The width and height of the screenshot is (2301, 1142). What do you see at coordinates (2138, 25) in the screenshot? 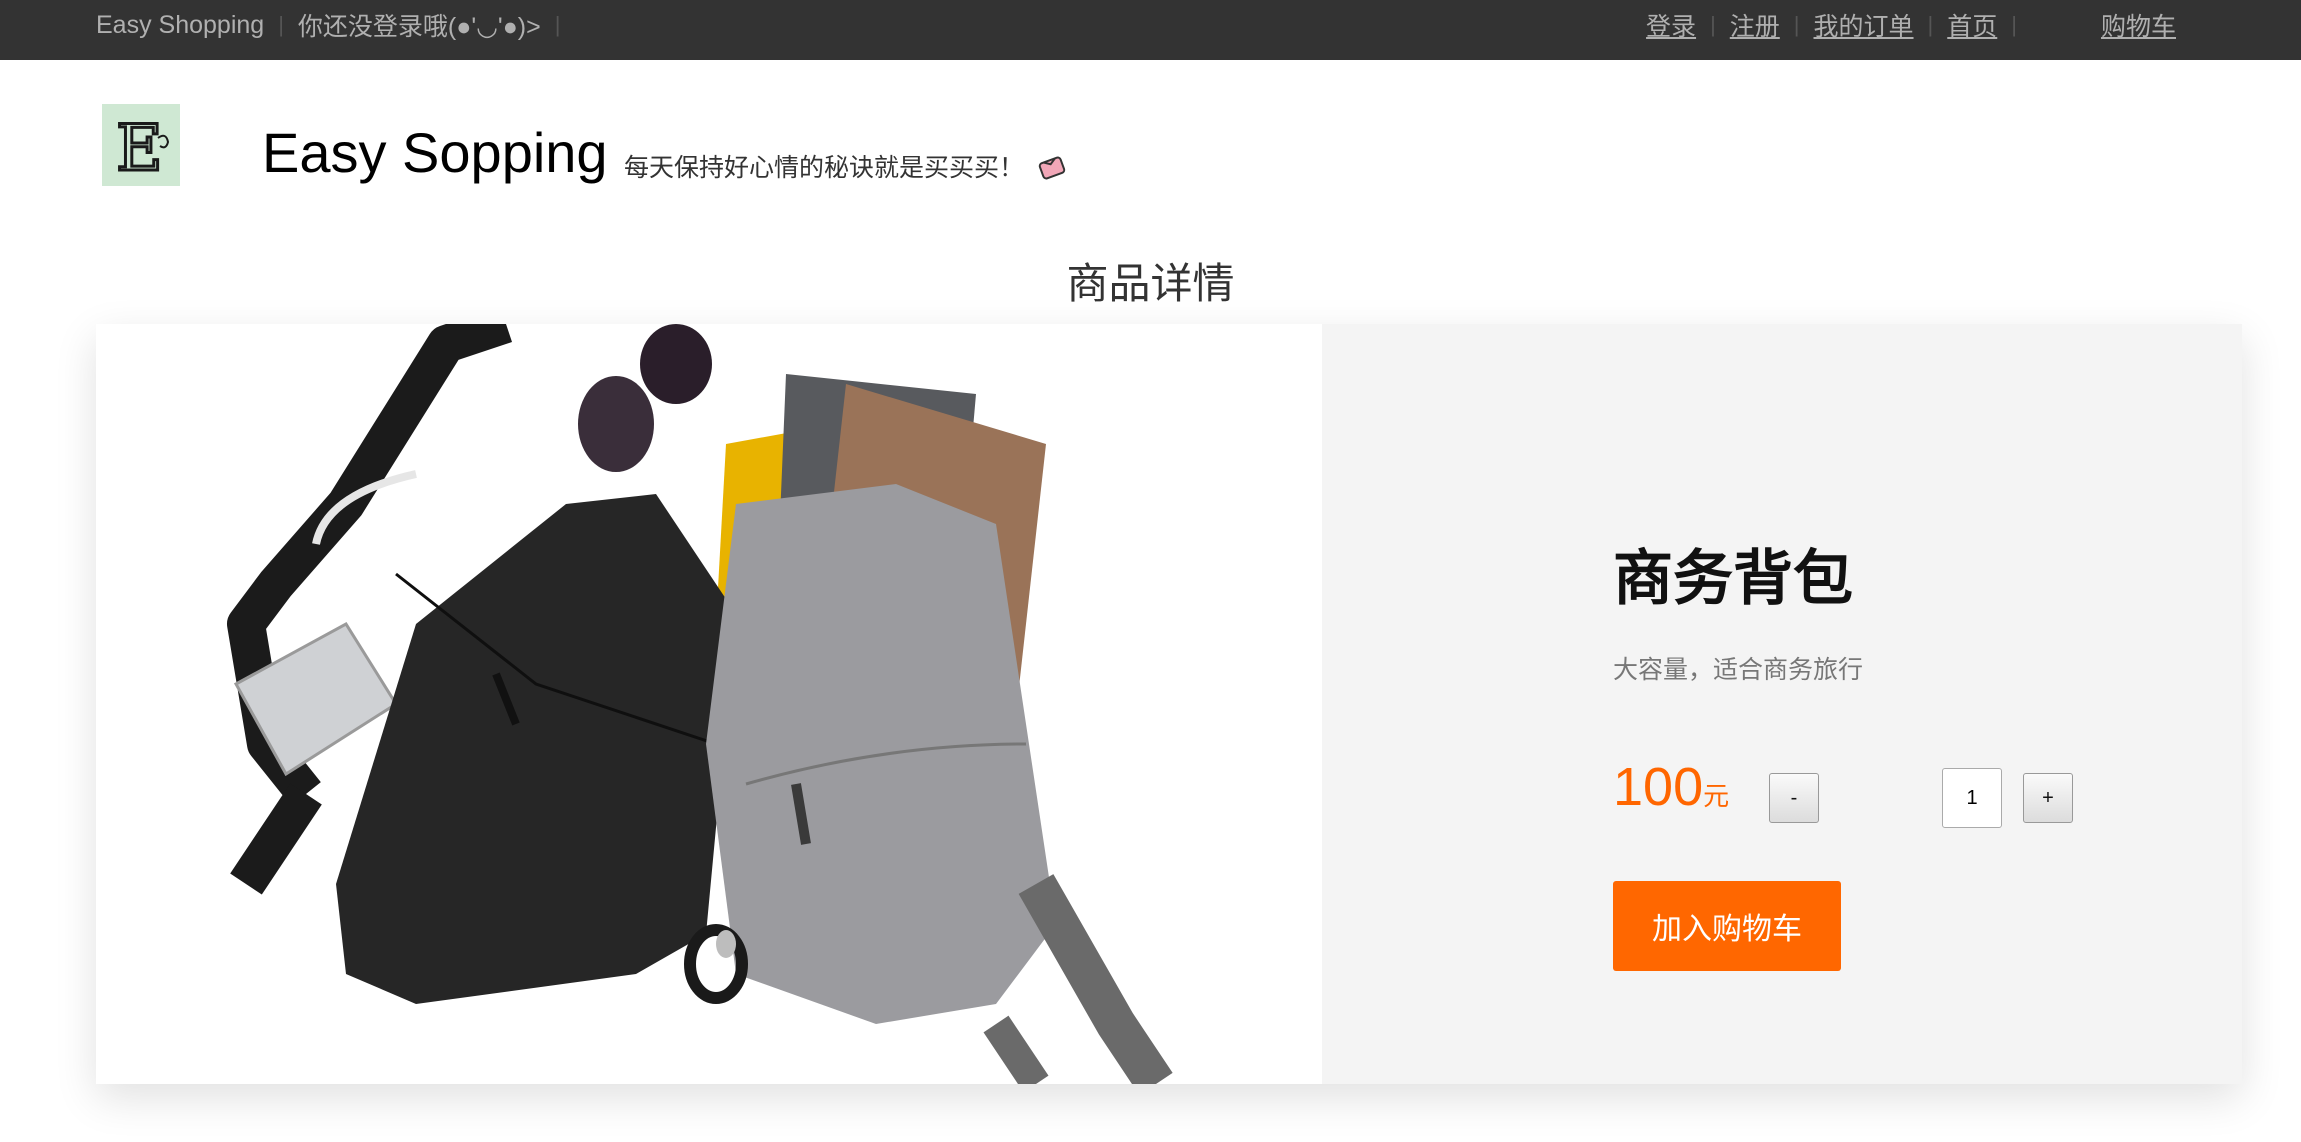
I see `cart-link: 购物车` at bounding box center [2138, 25].